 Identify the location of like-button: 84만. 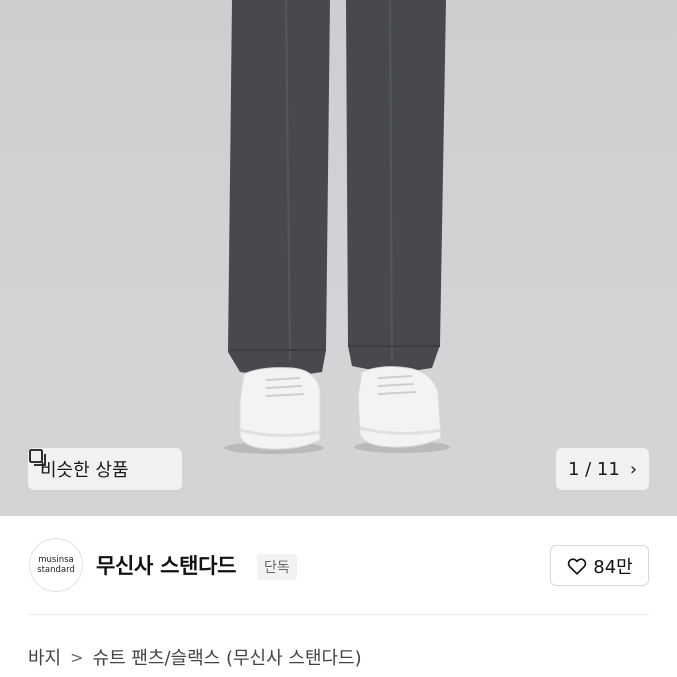
(599, 565).